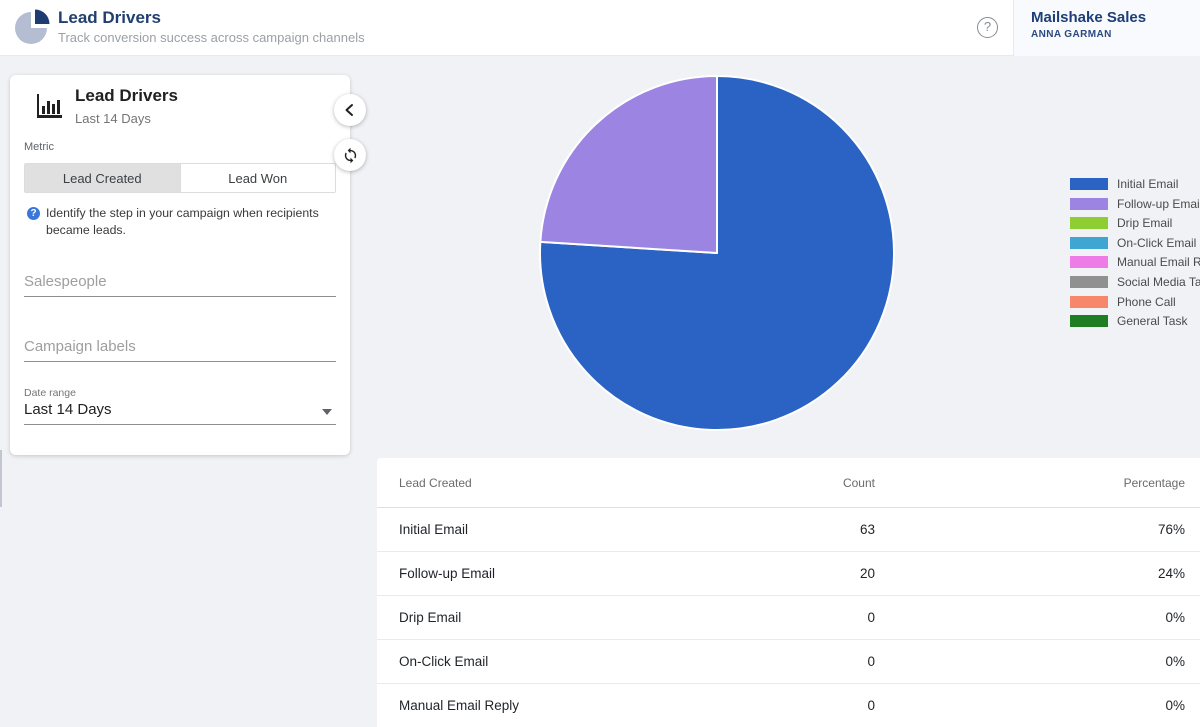  Describe the element at coordinates (434, 529) in the screenshot. I see `row-label: Initial Email` at that location.